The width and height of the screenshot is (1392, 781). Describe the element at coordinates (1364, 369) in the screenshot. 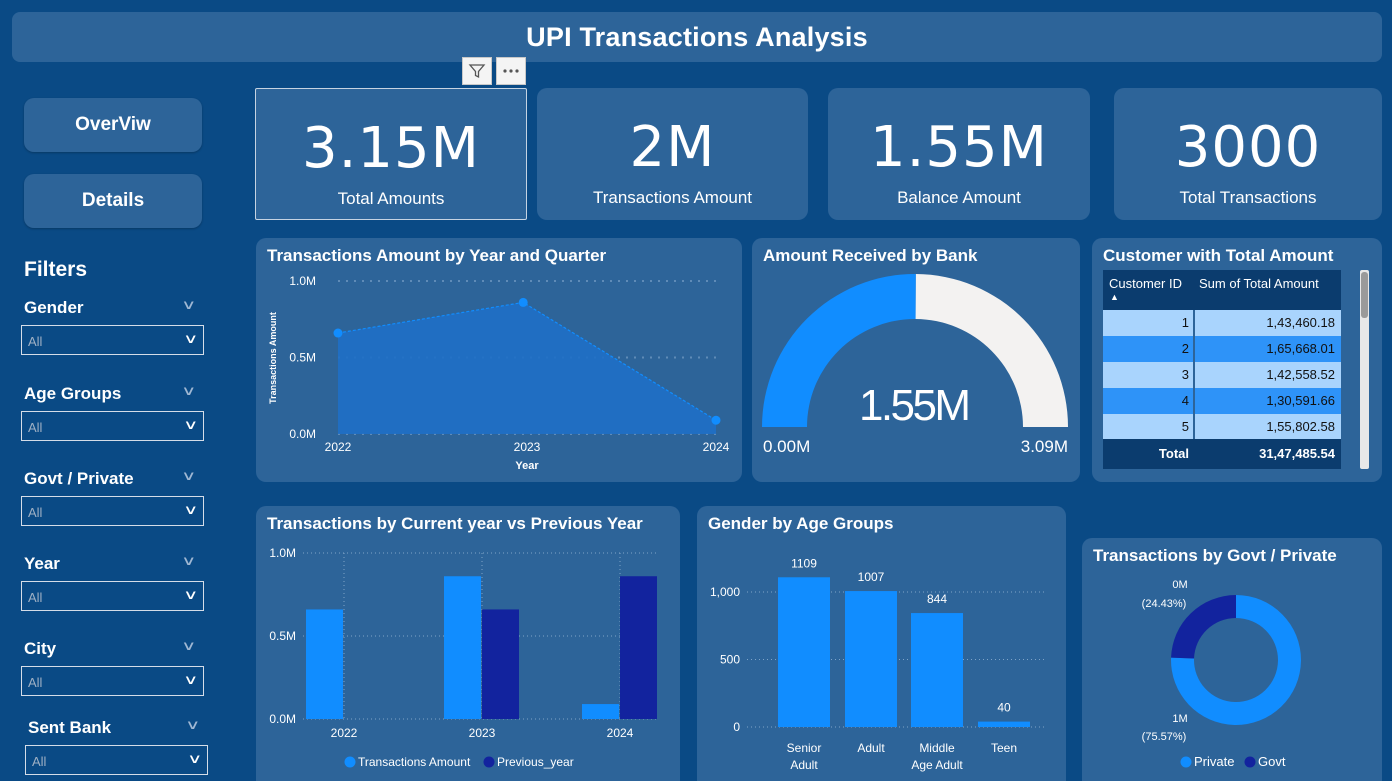

I see `table-scrollbar` at that location.